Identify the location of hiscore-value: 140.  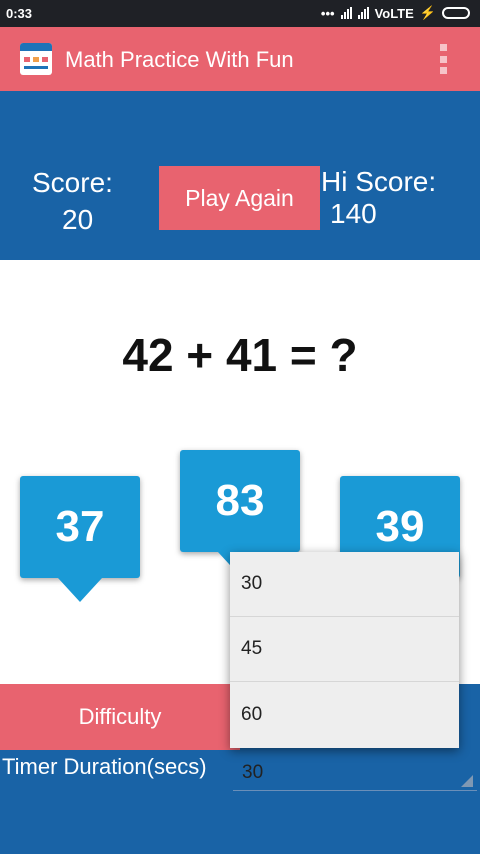
(353, 213).